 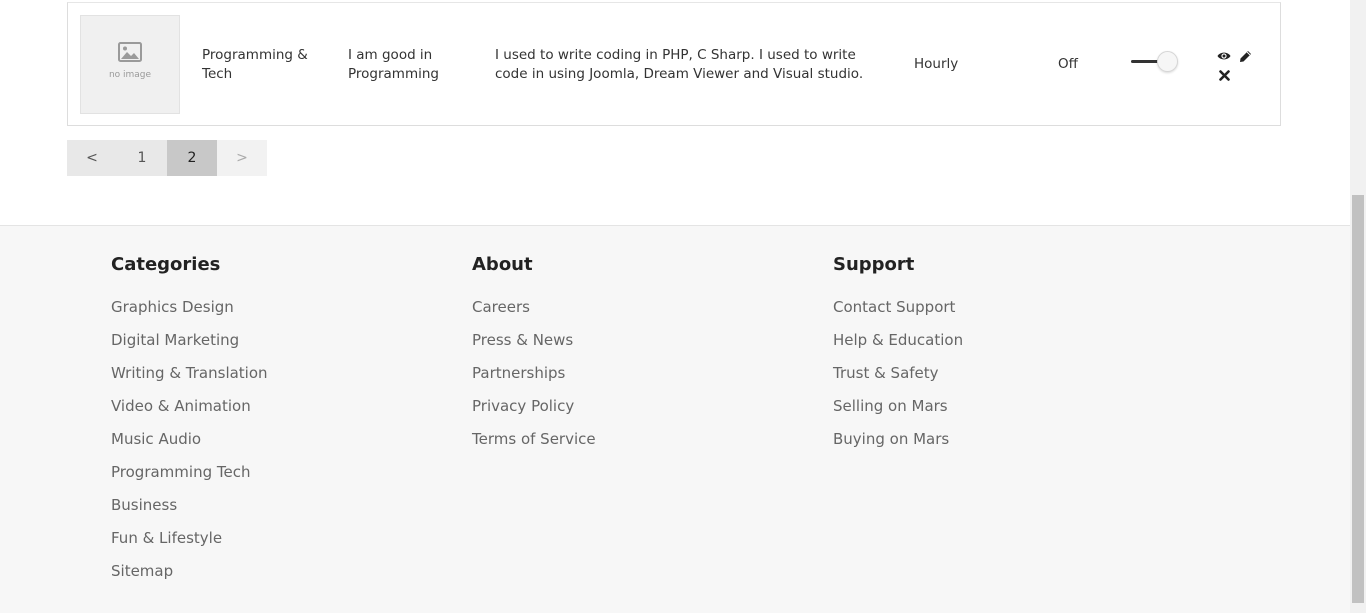 I want to click on page-1-button: 1, so click(x=142, y=158).